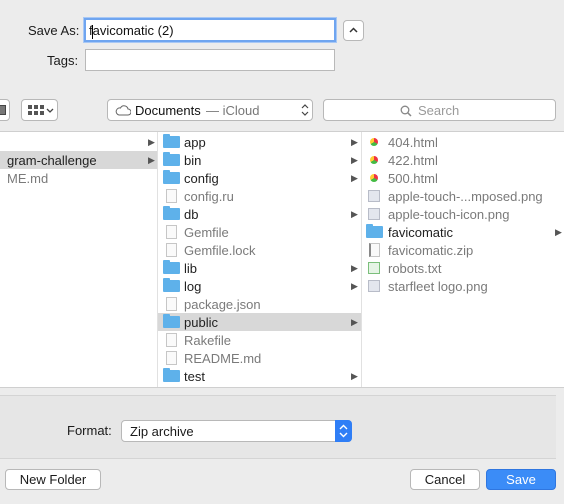  Describe the element at coordinates (259, 376) in the screenshot. I see `list-item: test ▶` at that location.